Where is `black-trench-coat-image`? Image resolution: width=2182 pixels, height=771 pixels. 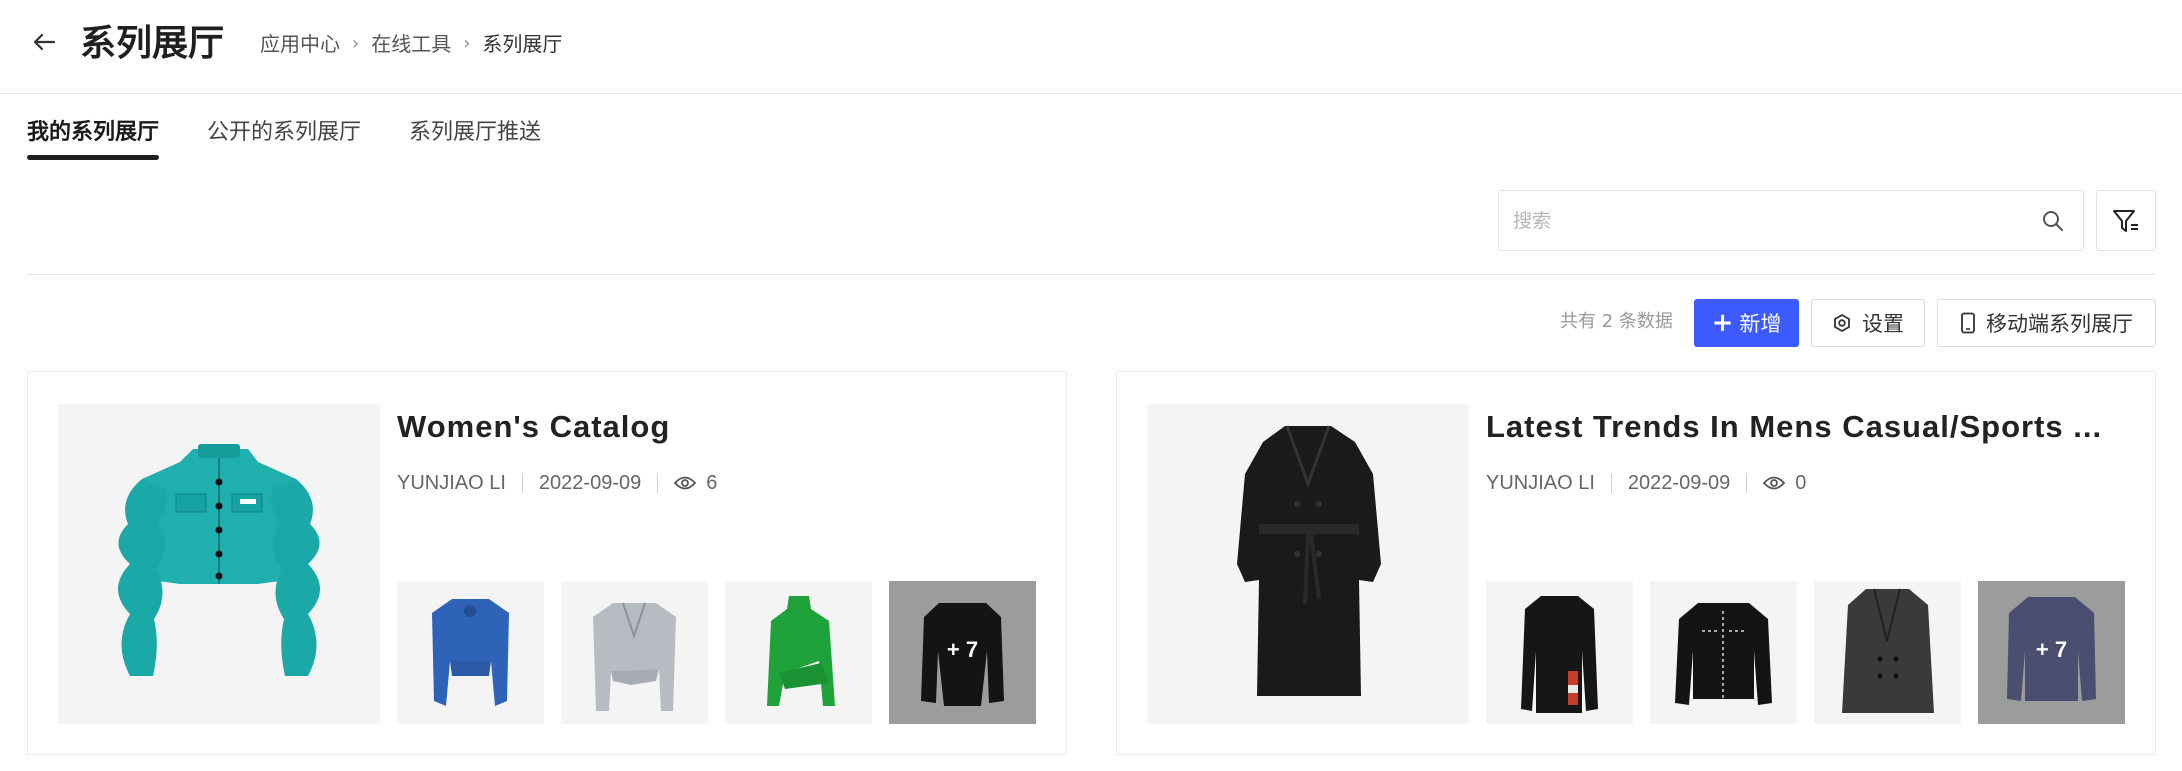
black-trench-coat-image is located at coordinates (1309, 560).